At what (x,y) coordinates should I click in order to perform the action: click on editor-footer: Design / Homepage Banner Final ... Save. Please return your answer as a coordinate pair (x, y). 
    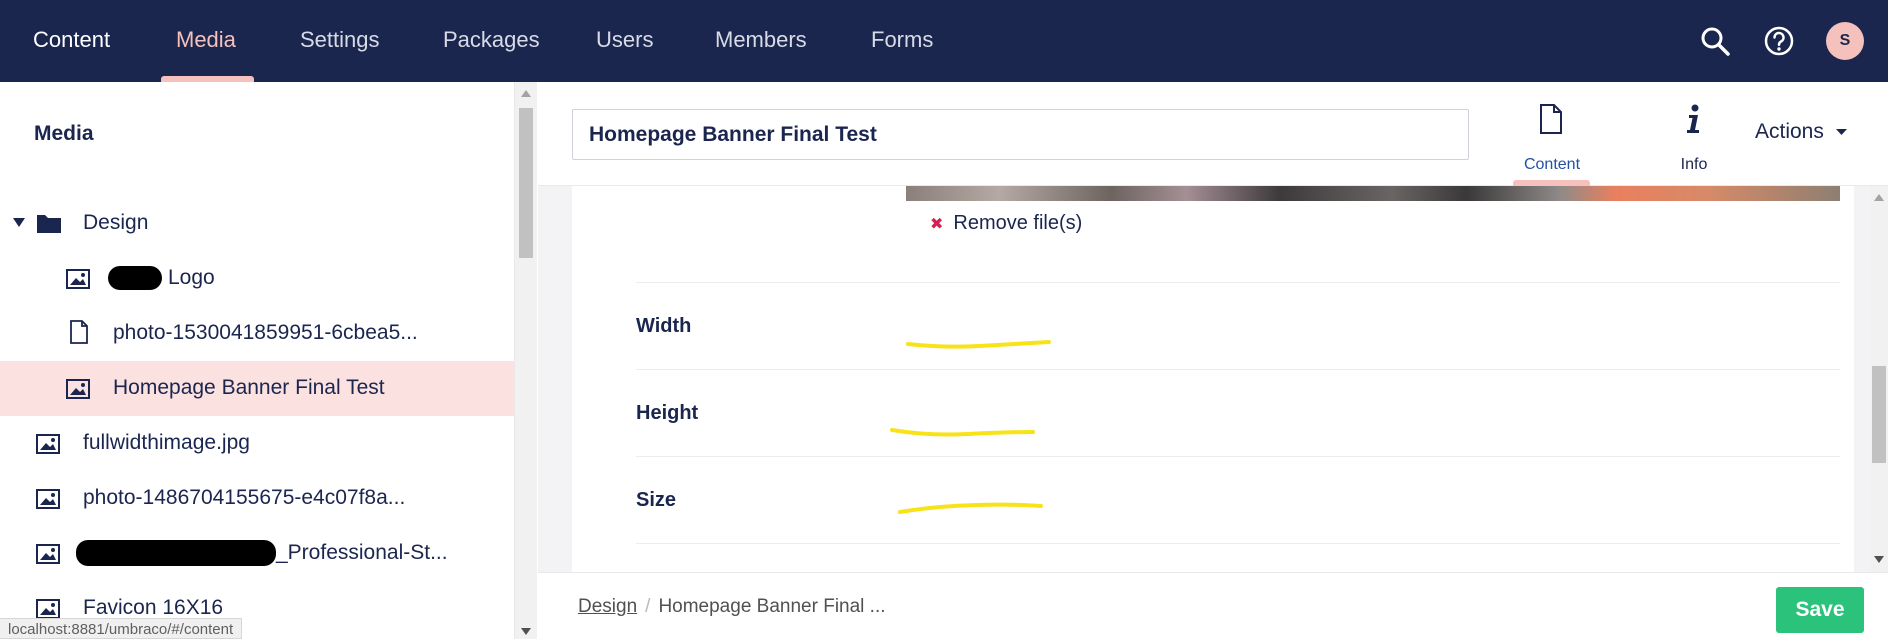
    Looking at the image, I should click on (1213, 605).